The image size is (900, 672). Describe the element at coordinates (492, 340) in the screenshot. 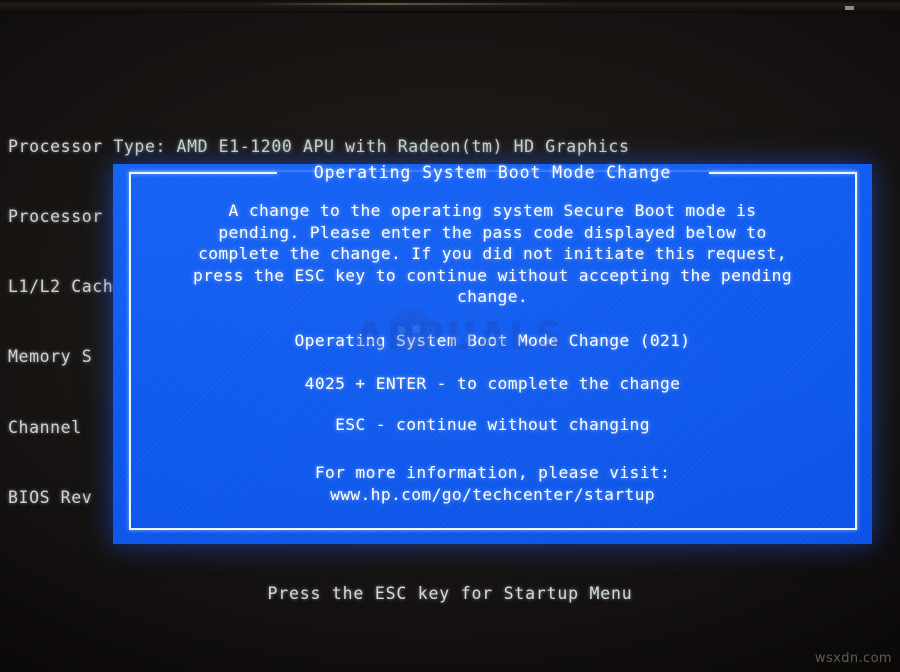

I see `event-code-line: Operating System Boot Mode Change (021)` at that location.